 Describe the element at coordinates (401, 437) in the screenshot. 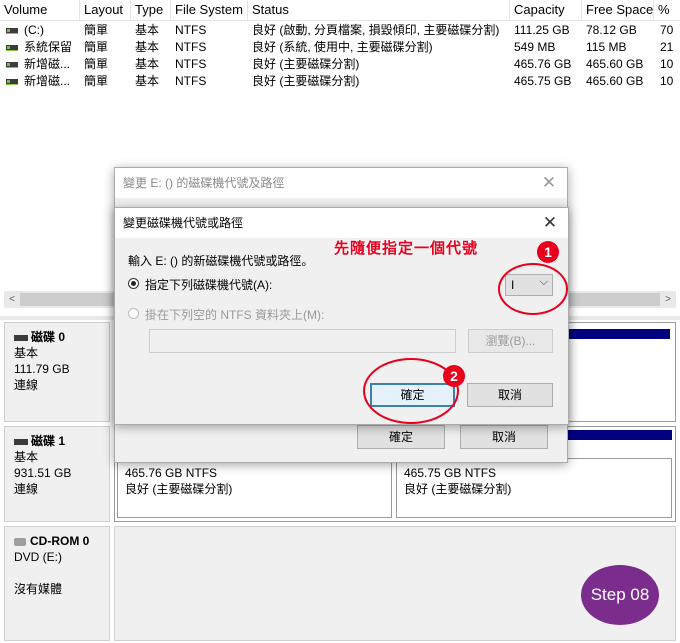

I see `ok-button: 確定` at that location.